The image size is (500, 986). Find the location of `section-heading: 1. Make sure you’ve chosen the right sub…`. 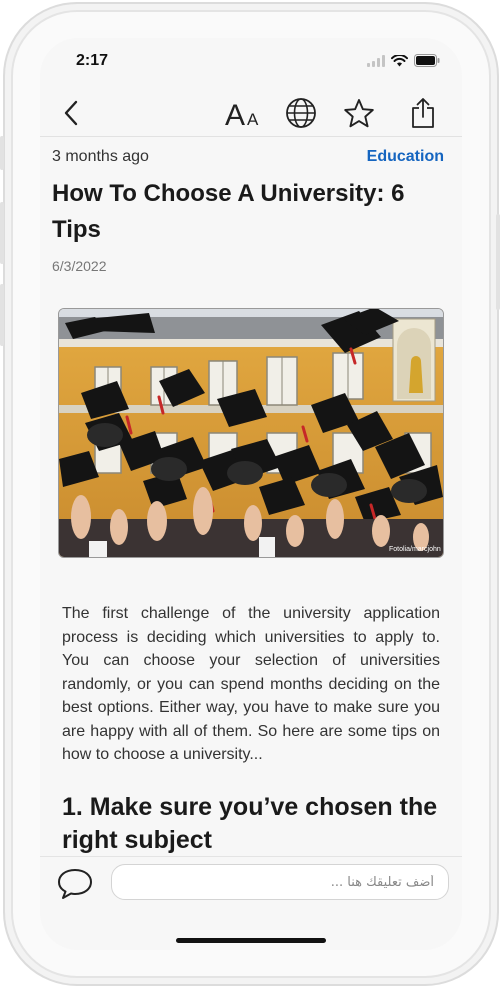

section-heading: 1. Make sure you’ve chosen the right sub… is located at coordinates (250, 823).